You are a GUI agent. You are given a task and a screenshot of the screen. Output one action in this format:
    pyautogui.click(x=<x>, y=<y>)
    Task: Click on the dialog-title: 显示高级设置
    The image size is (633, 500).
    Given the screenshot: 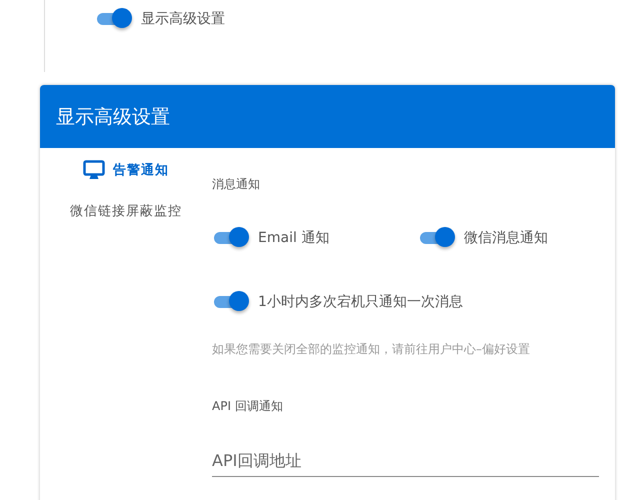 What is the action you would take?
    pyautogui.click(x=113, y=117)
    